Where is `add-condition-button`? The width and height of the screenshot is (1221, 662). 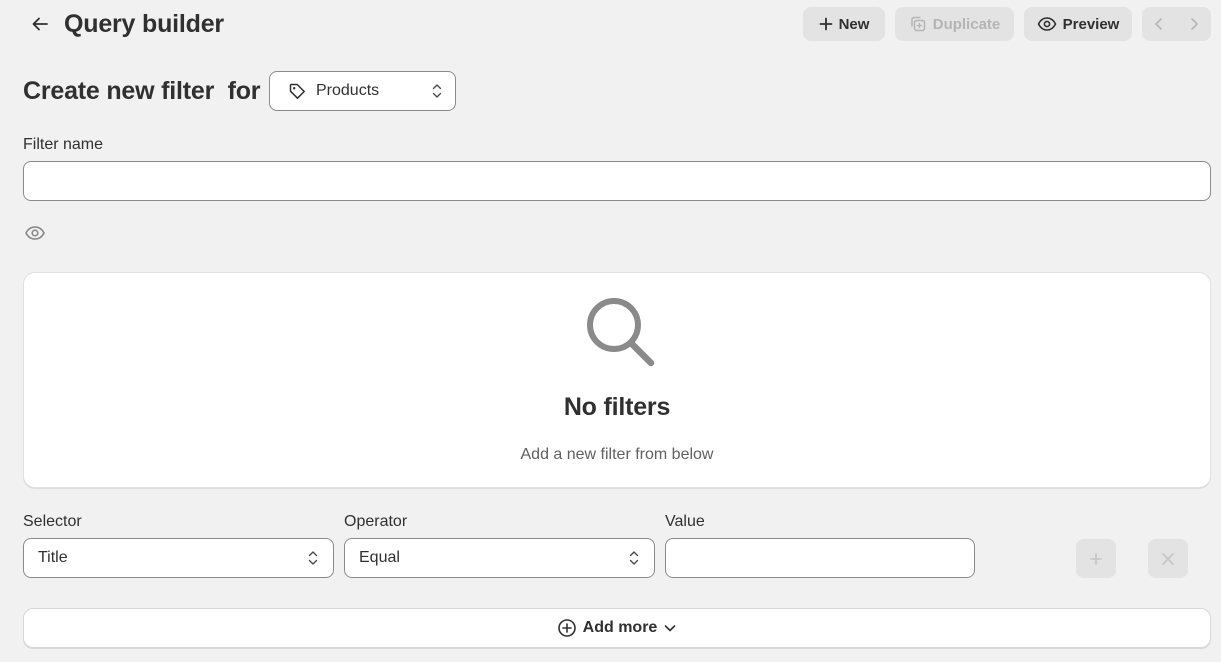 add-condition-button is located at coordinates (1096, 558).